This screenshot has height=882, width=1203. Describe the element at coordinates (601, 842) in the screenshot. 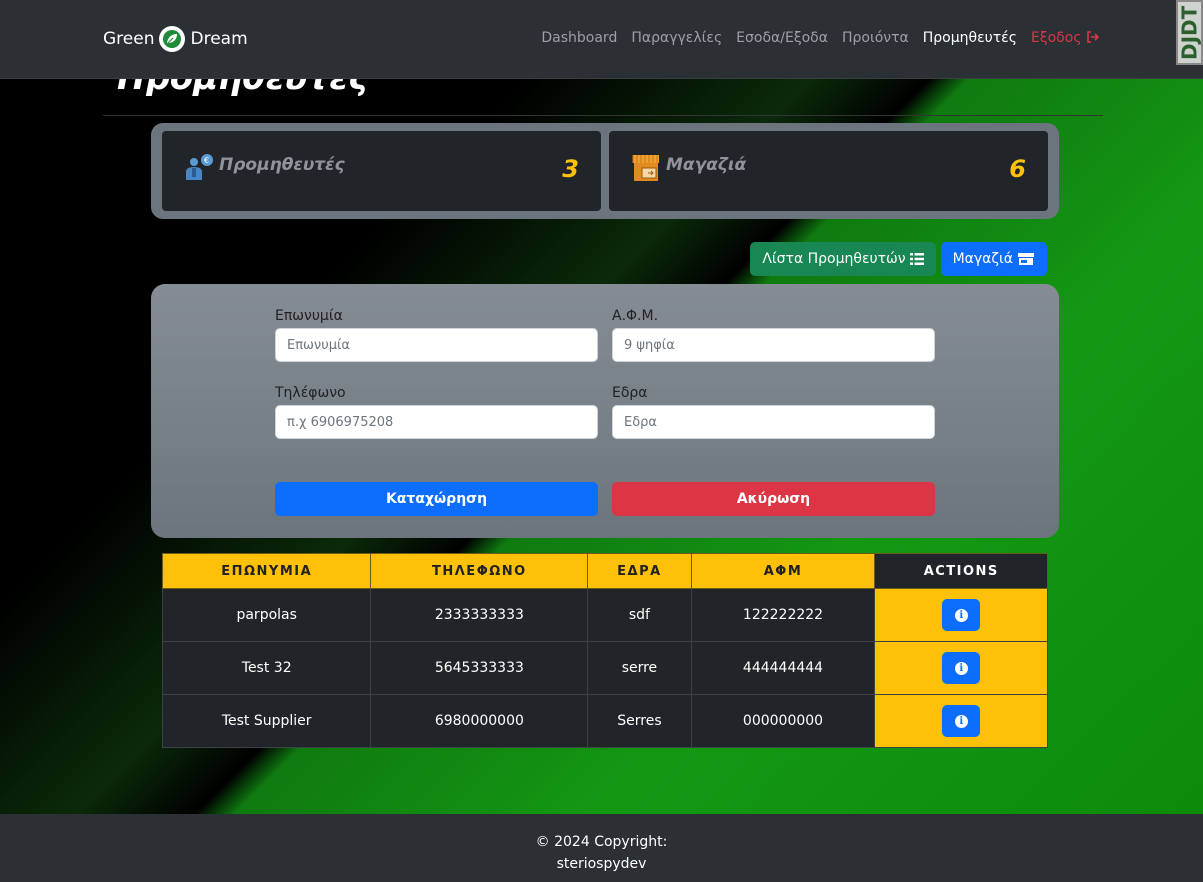

I see `copyright-text: © 2024 Copyright:` at that location.